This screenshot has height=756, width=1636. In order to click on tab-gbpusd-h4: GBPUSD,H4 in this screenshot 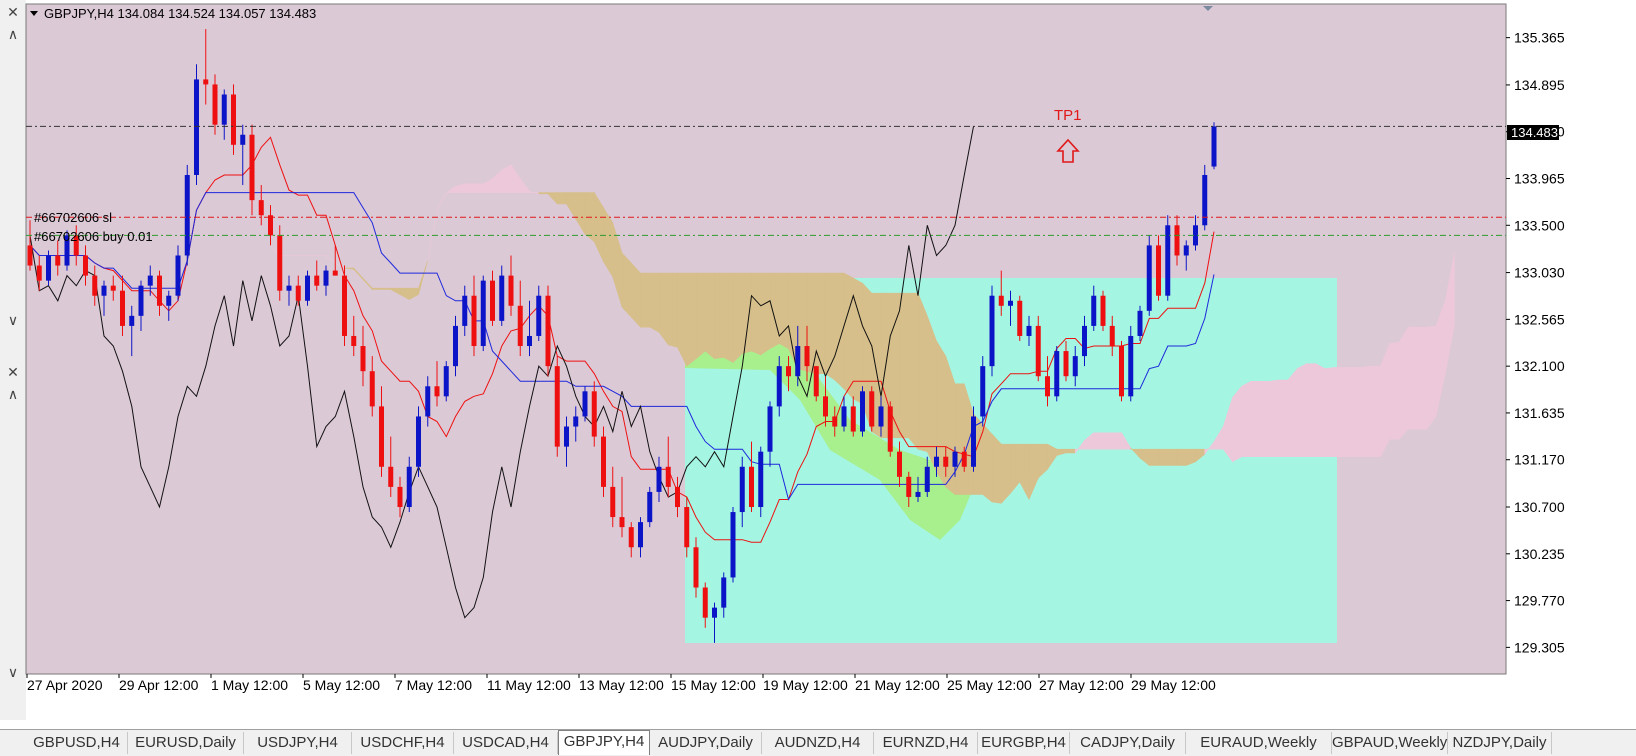, I will do `click(77, 743)`.